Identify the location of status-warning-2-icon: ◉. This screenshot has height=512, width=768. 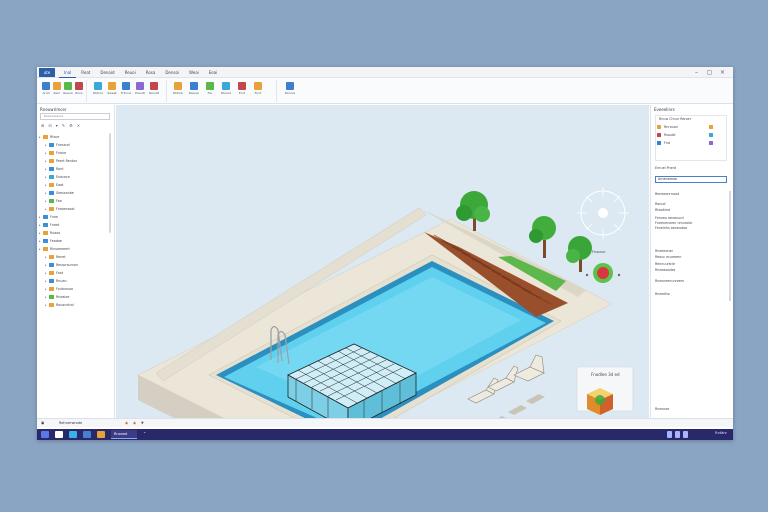
(134, 423).